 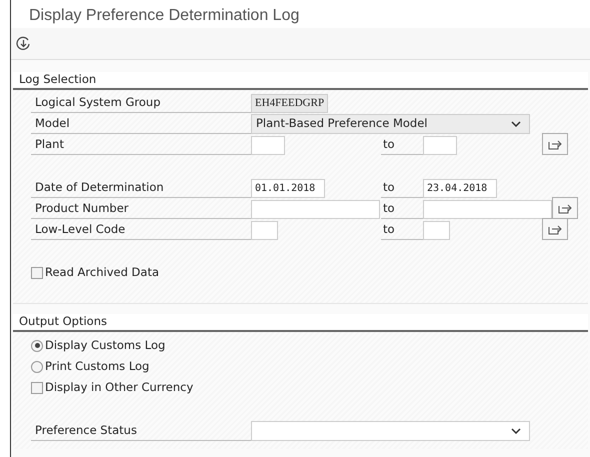 What do you see at coordinates (141, 208) in the screenshot?
I see `field-label: Product Number` at bounding box center [141, 208].